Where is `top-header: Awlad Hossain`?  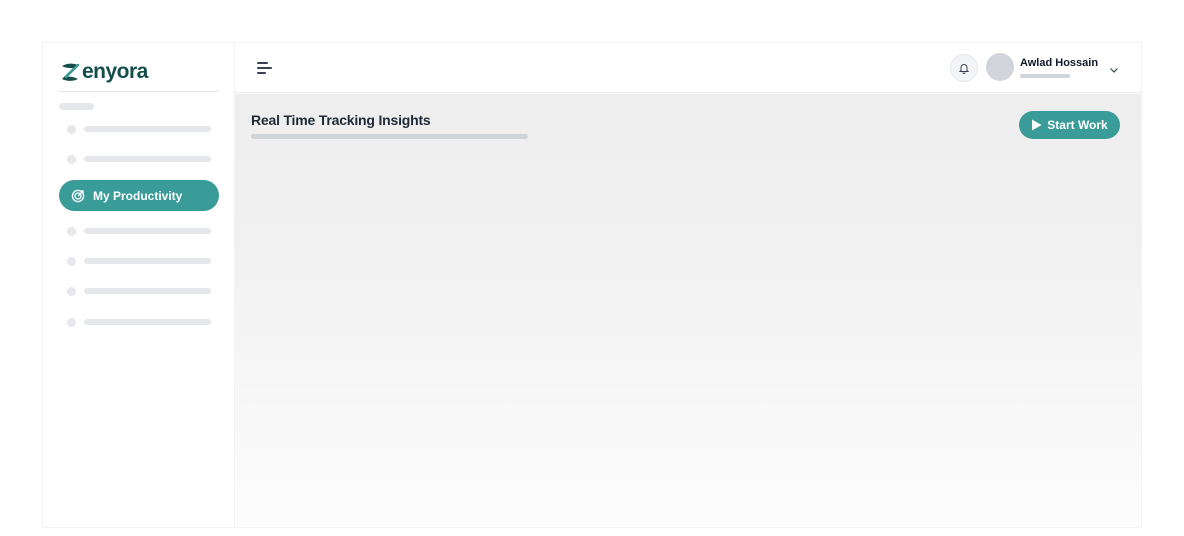
top-header: Awlad Hossain is located at coordinates (688, 68).